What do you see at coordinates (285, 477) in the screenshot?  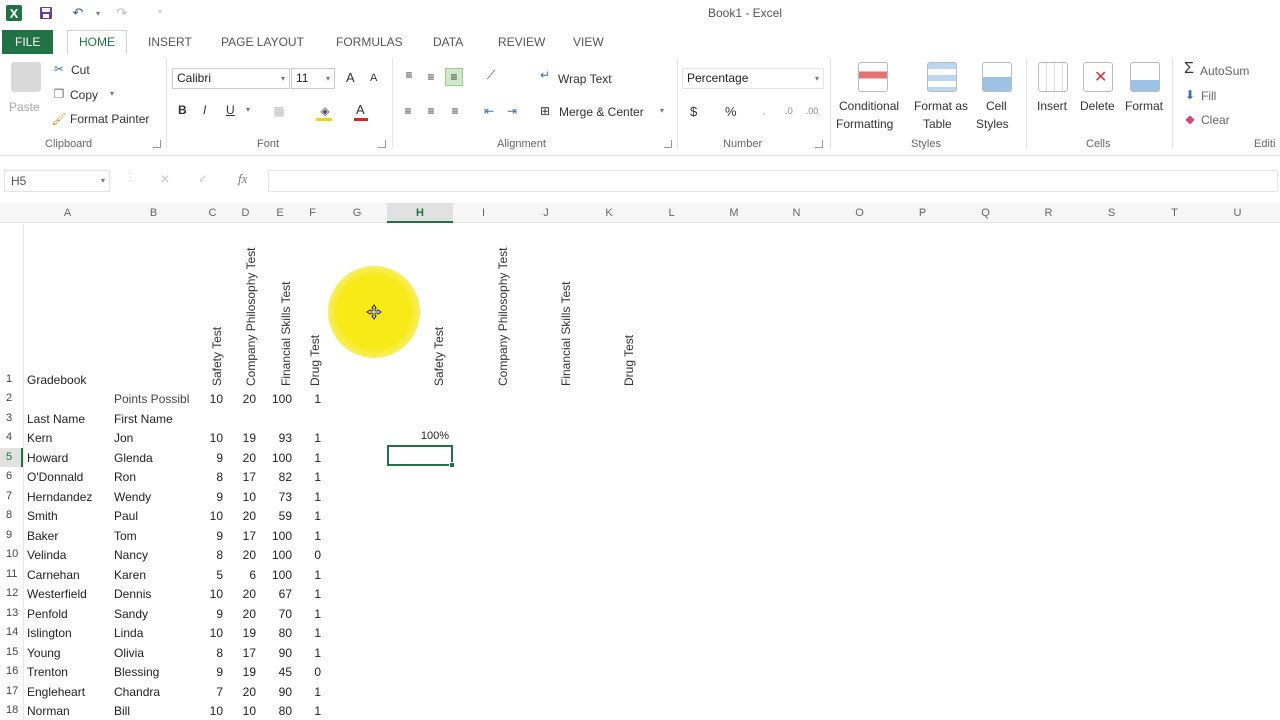 I see `cell-e6: 82` at bounding box center [285, 477].